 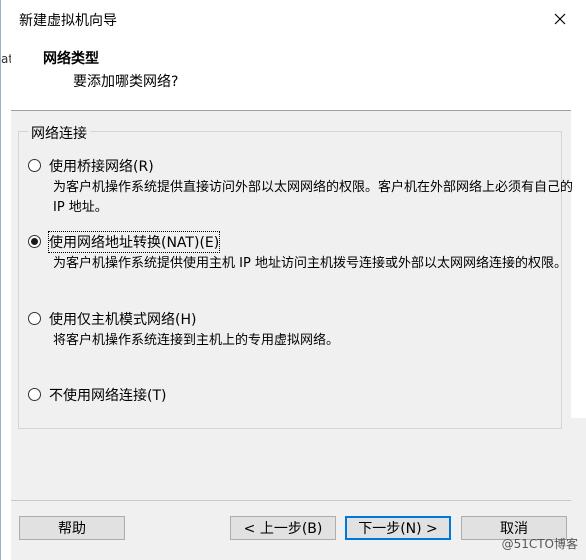 What do you see at coordinates (107, 395) in the screenshot?
I see `option-no-network-label: 不使用网络连接(T)` at bounding box center [107, 395].